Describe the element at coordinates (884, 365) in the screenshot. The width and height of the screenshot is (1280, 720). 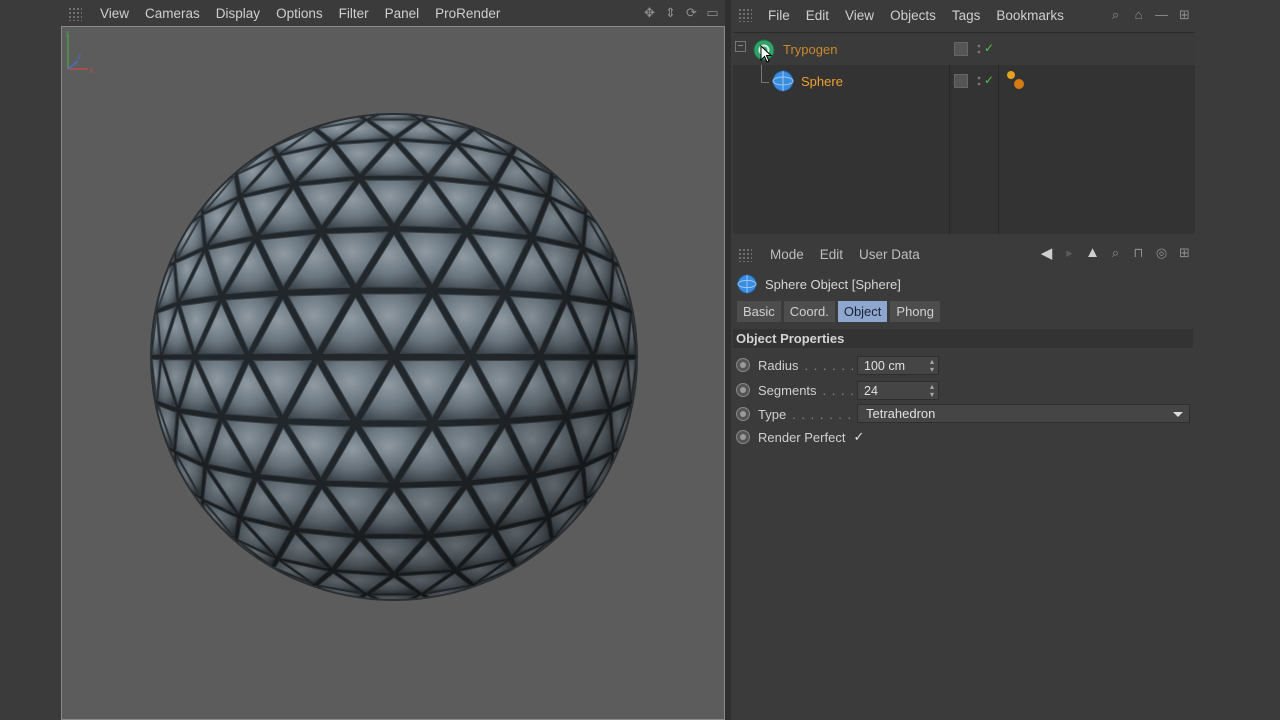
I see `radius-value: 100 cm` at that location.